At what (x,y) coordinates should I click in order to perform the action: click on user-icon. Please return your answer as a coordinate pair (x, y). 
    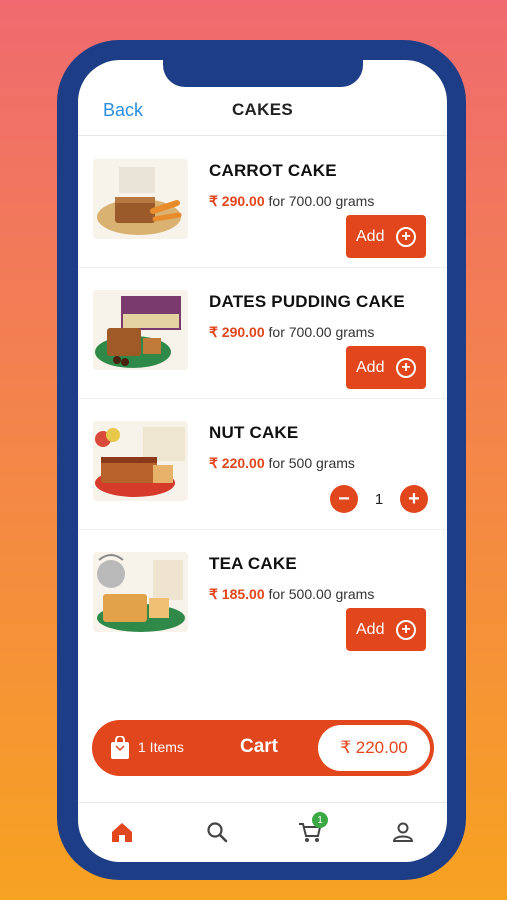
    Looking at the image, I should click on (403, 832).